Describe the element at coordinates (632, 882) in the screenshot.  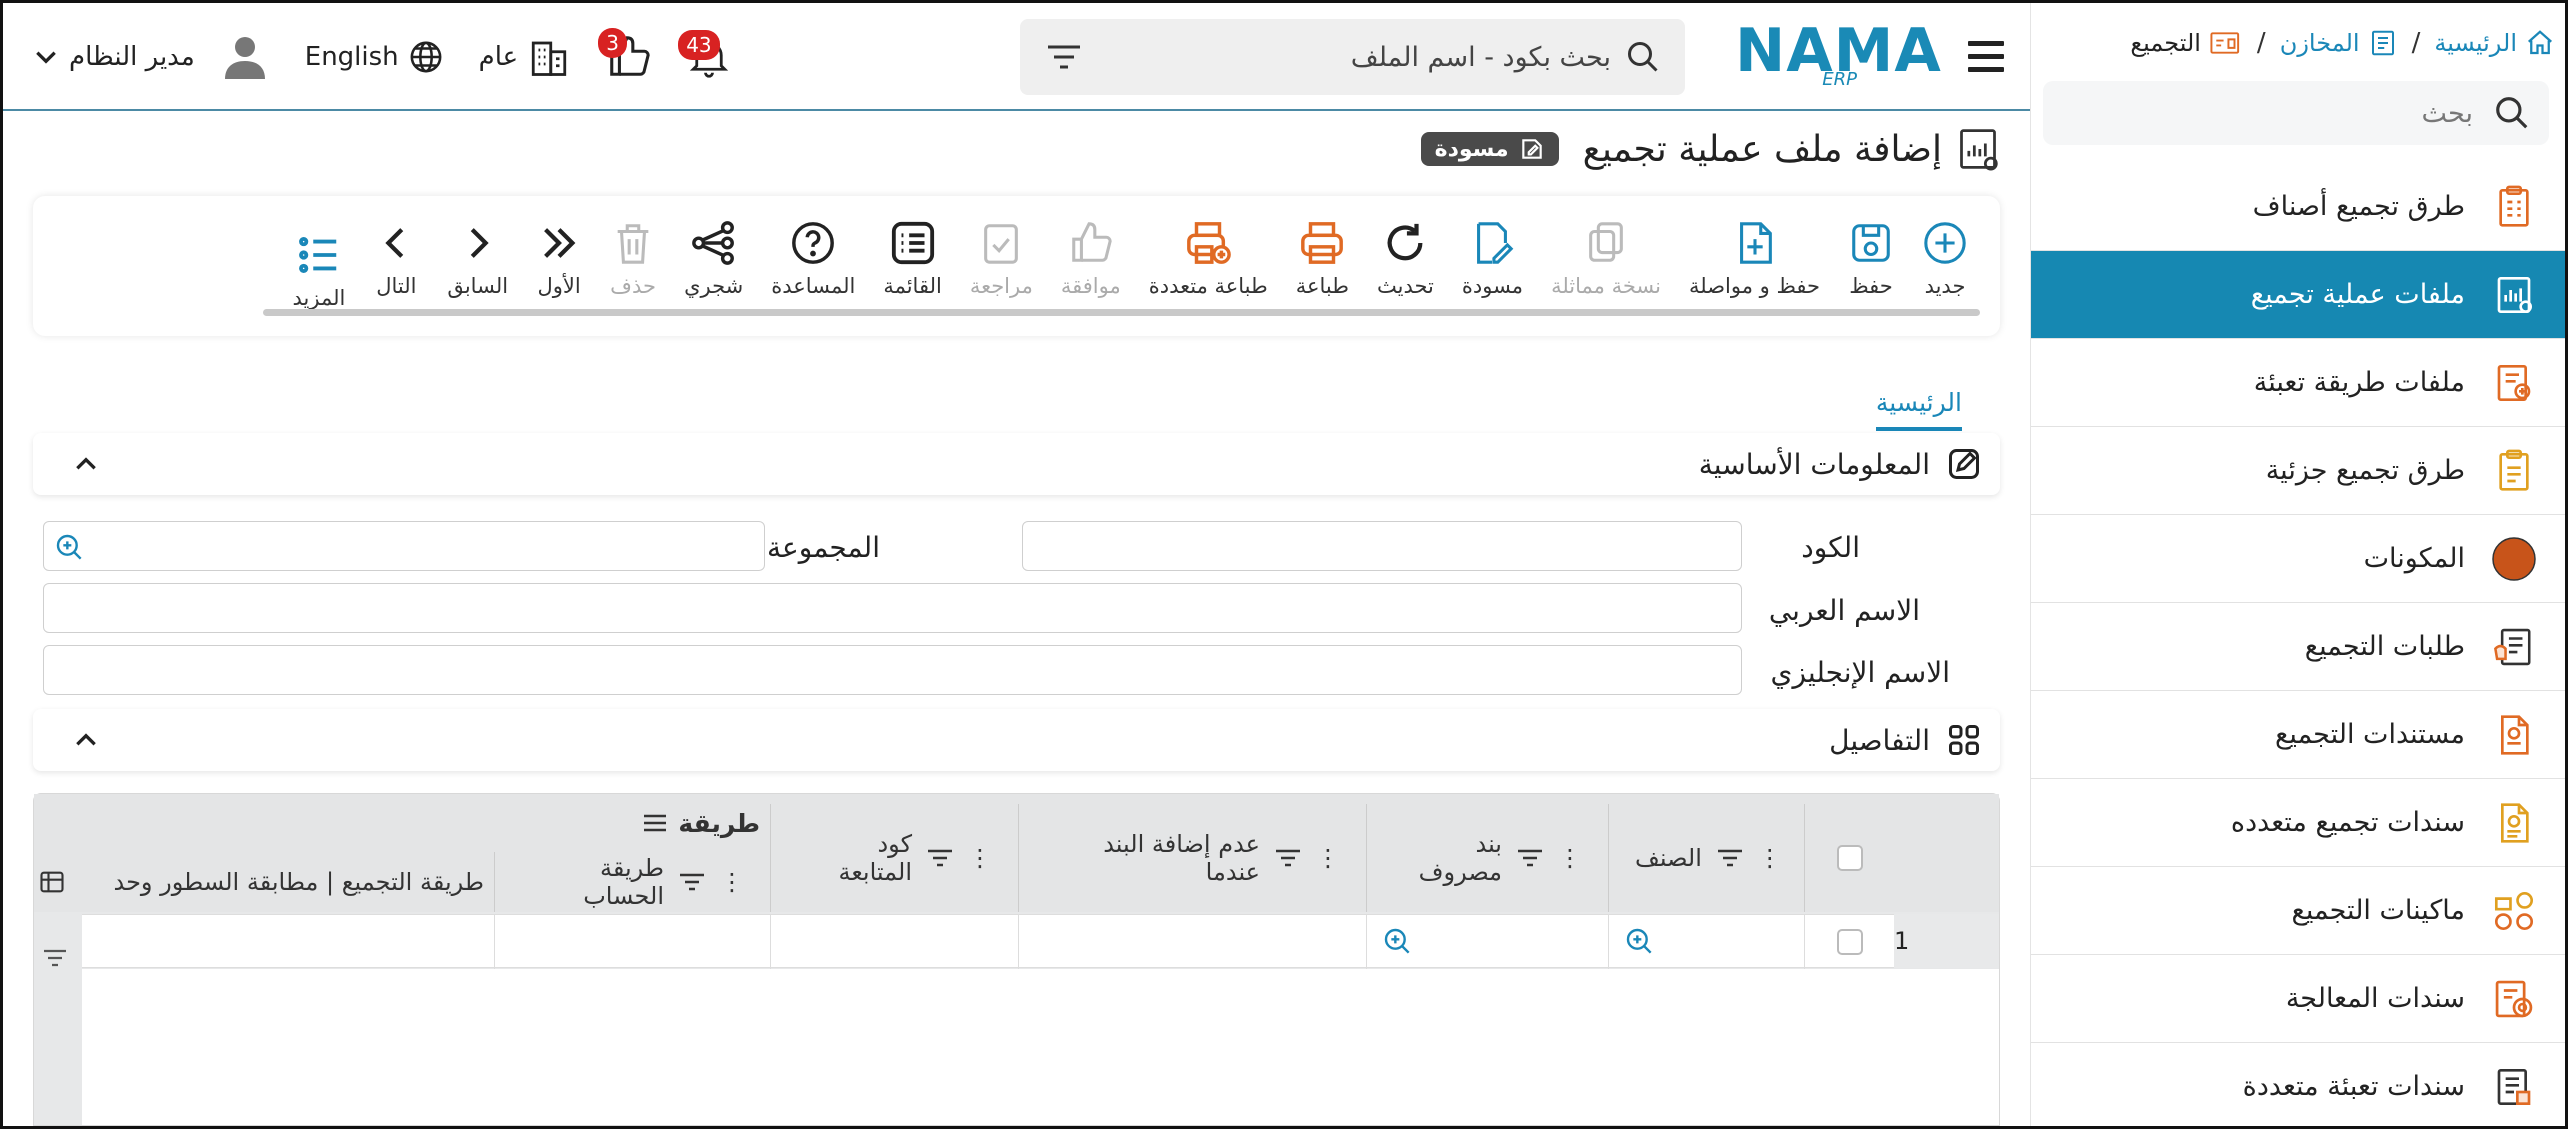
I see `column-header-calc-method: ⋮ طريقة الحساب` at that location.